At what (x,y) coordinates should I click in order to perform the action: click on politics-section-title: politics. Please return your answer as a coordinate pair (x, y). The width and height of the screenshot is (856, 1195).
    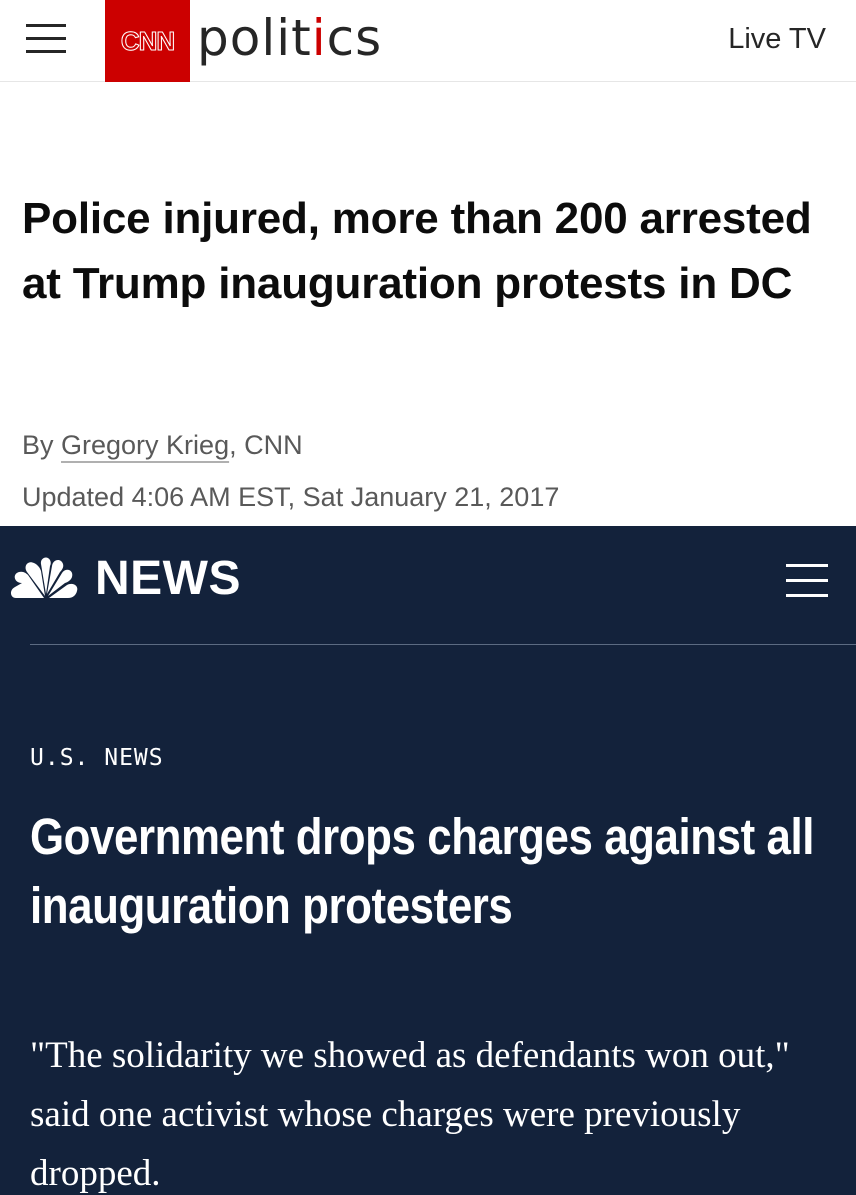
    Looking at the image, I should click on (289, 38).